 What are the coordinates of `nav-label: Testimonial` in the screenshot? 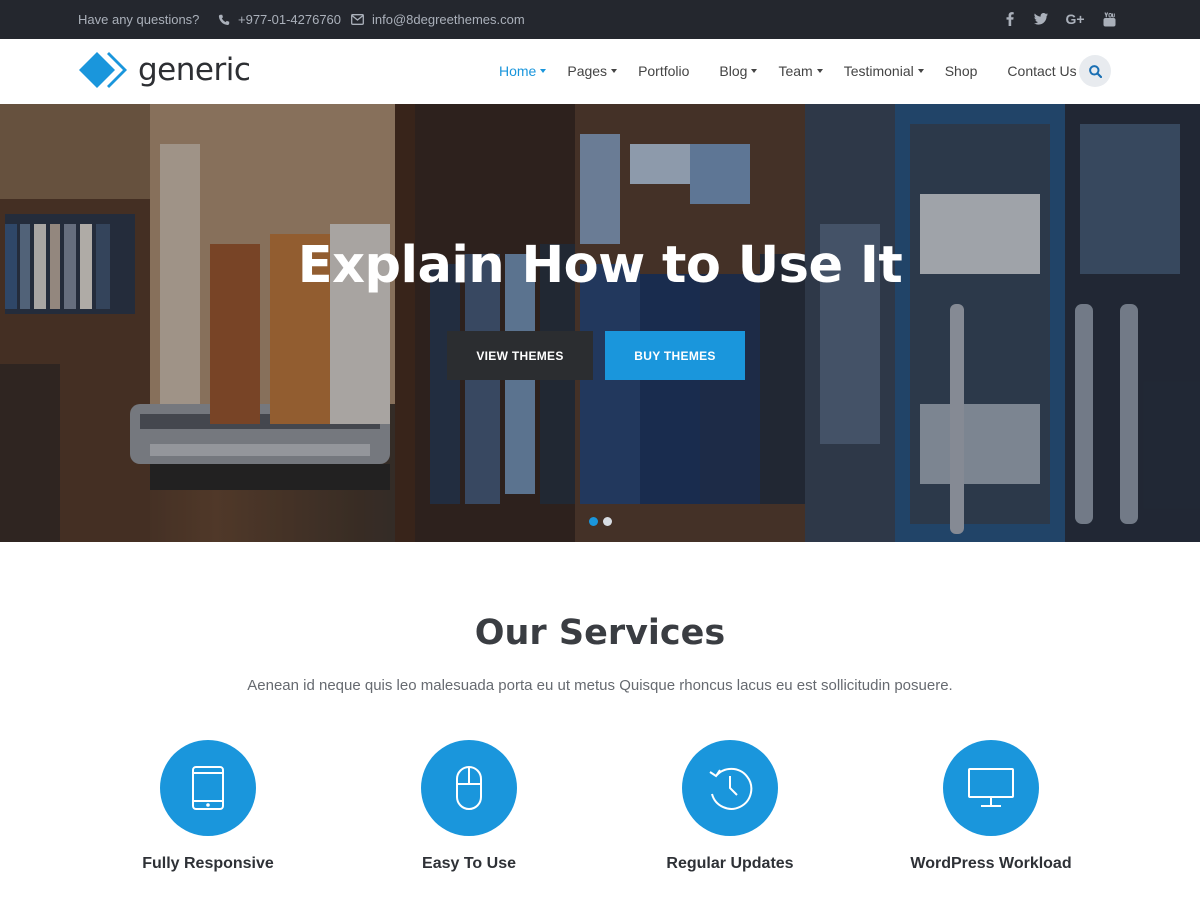 It's located at (878, 71).